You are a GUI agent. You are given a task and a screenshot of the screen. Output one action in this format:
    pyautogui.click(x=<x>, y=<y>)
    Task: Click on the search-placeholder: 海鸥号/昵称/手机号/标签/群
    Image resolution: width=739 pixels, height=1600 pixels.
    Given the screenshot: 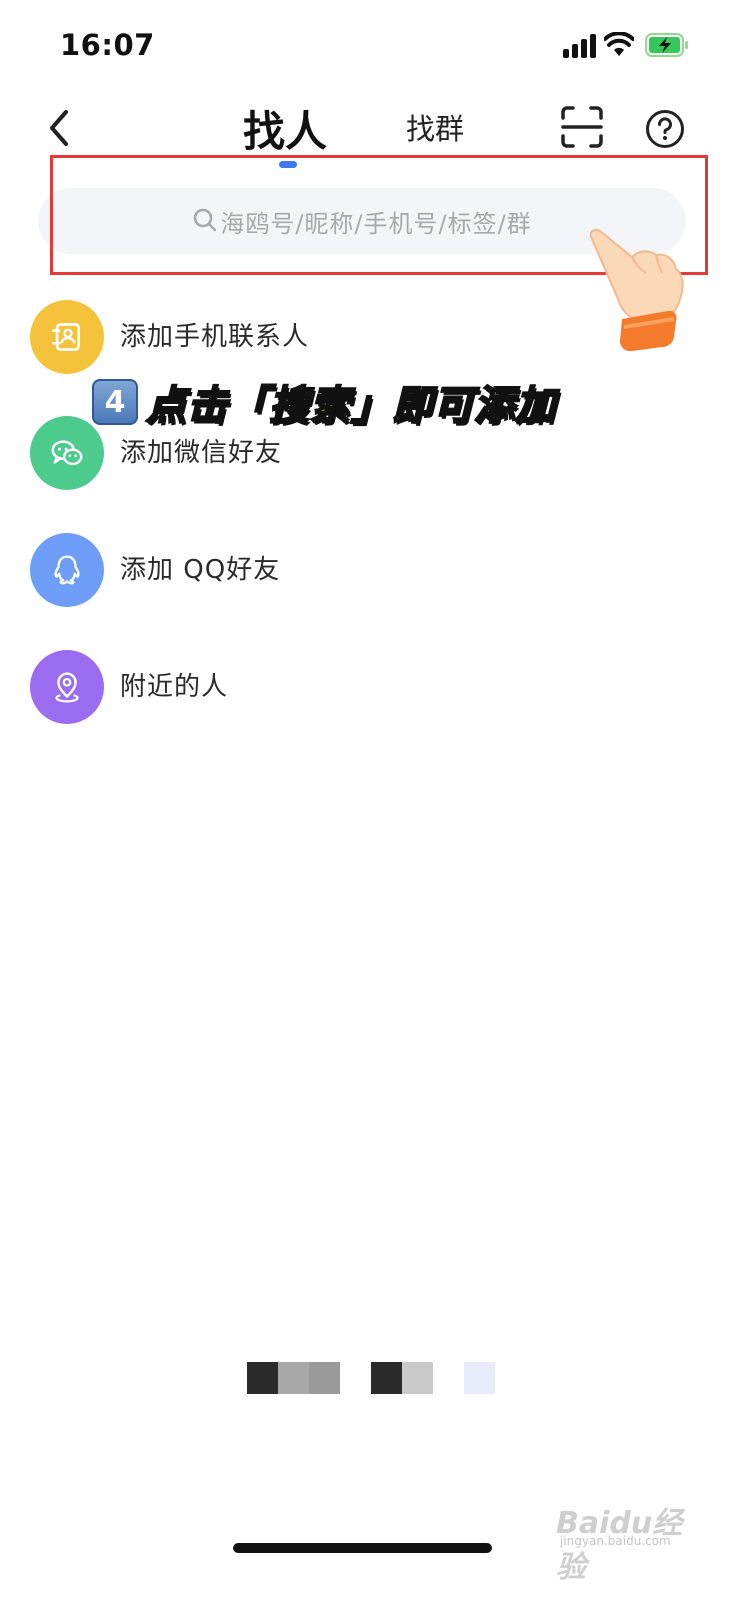 What is the action you would take?
    pyautogui.click(x=376, y=223)
    